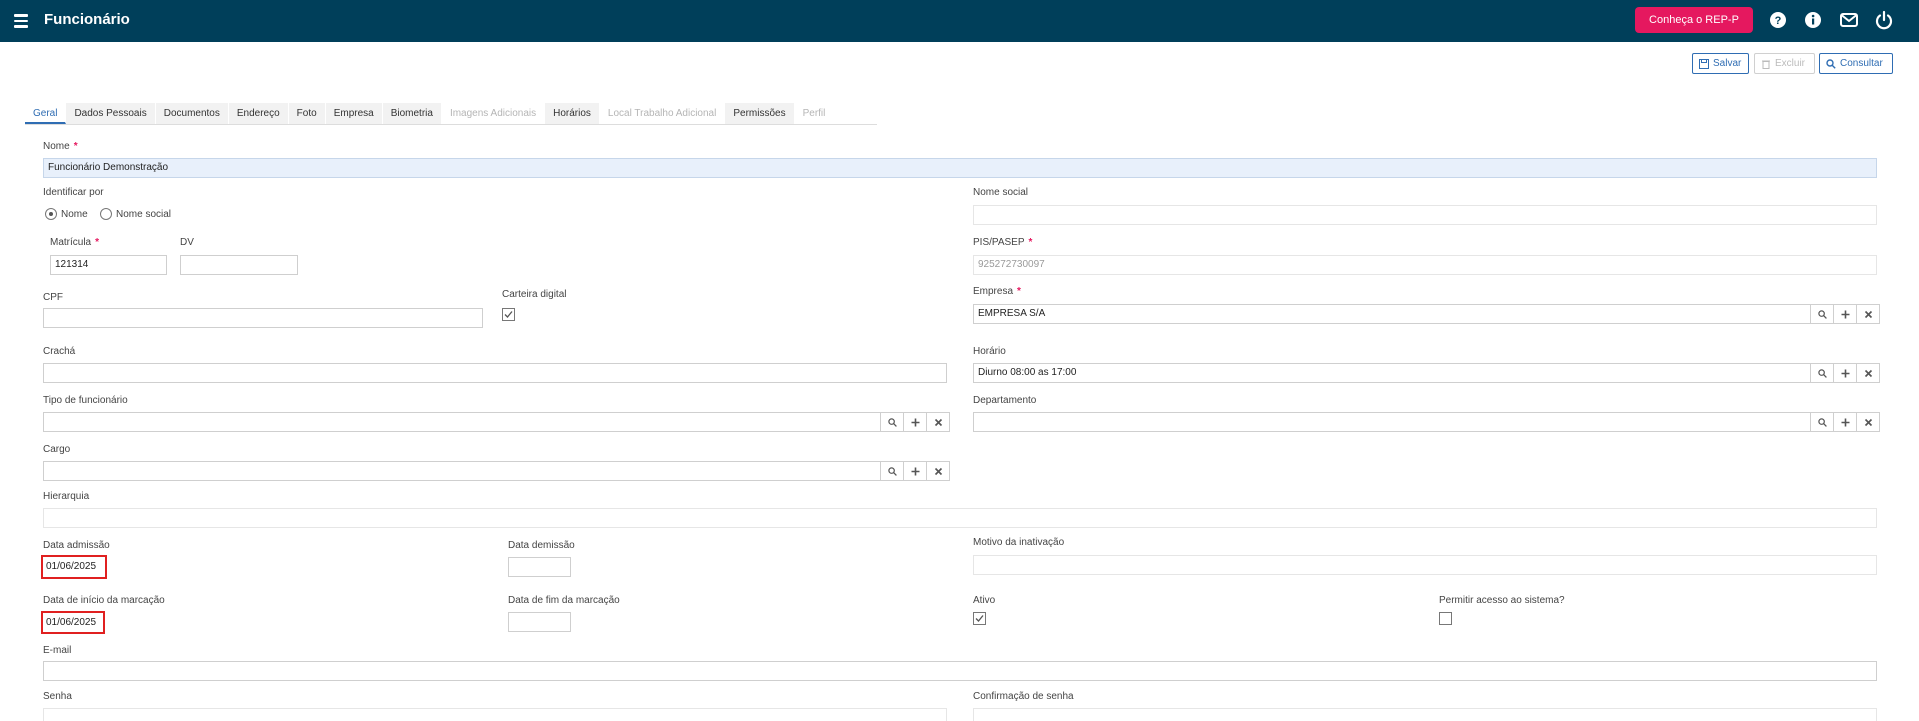 The image size is (1919, 721). Describe the element at coordinates (57, 650) in the screenshot. I see `email-label: E-mail` at that location.